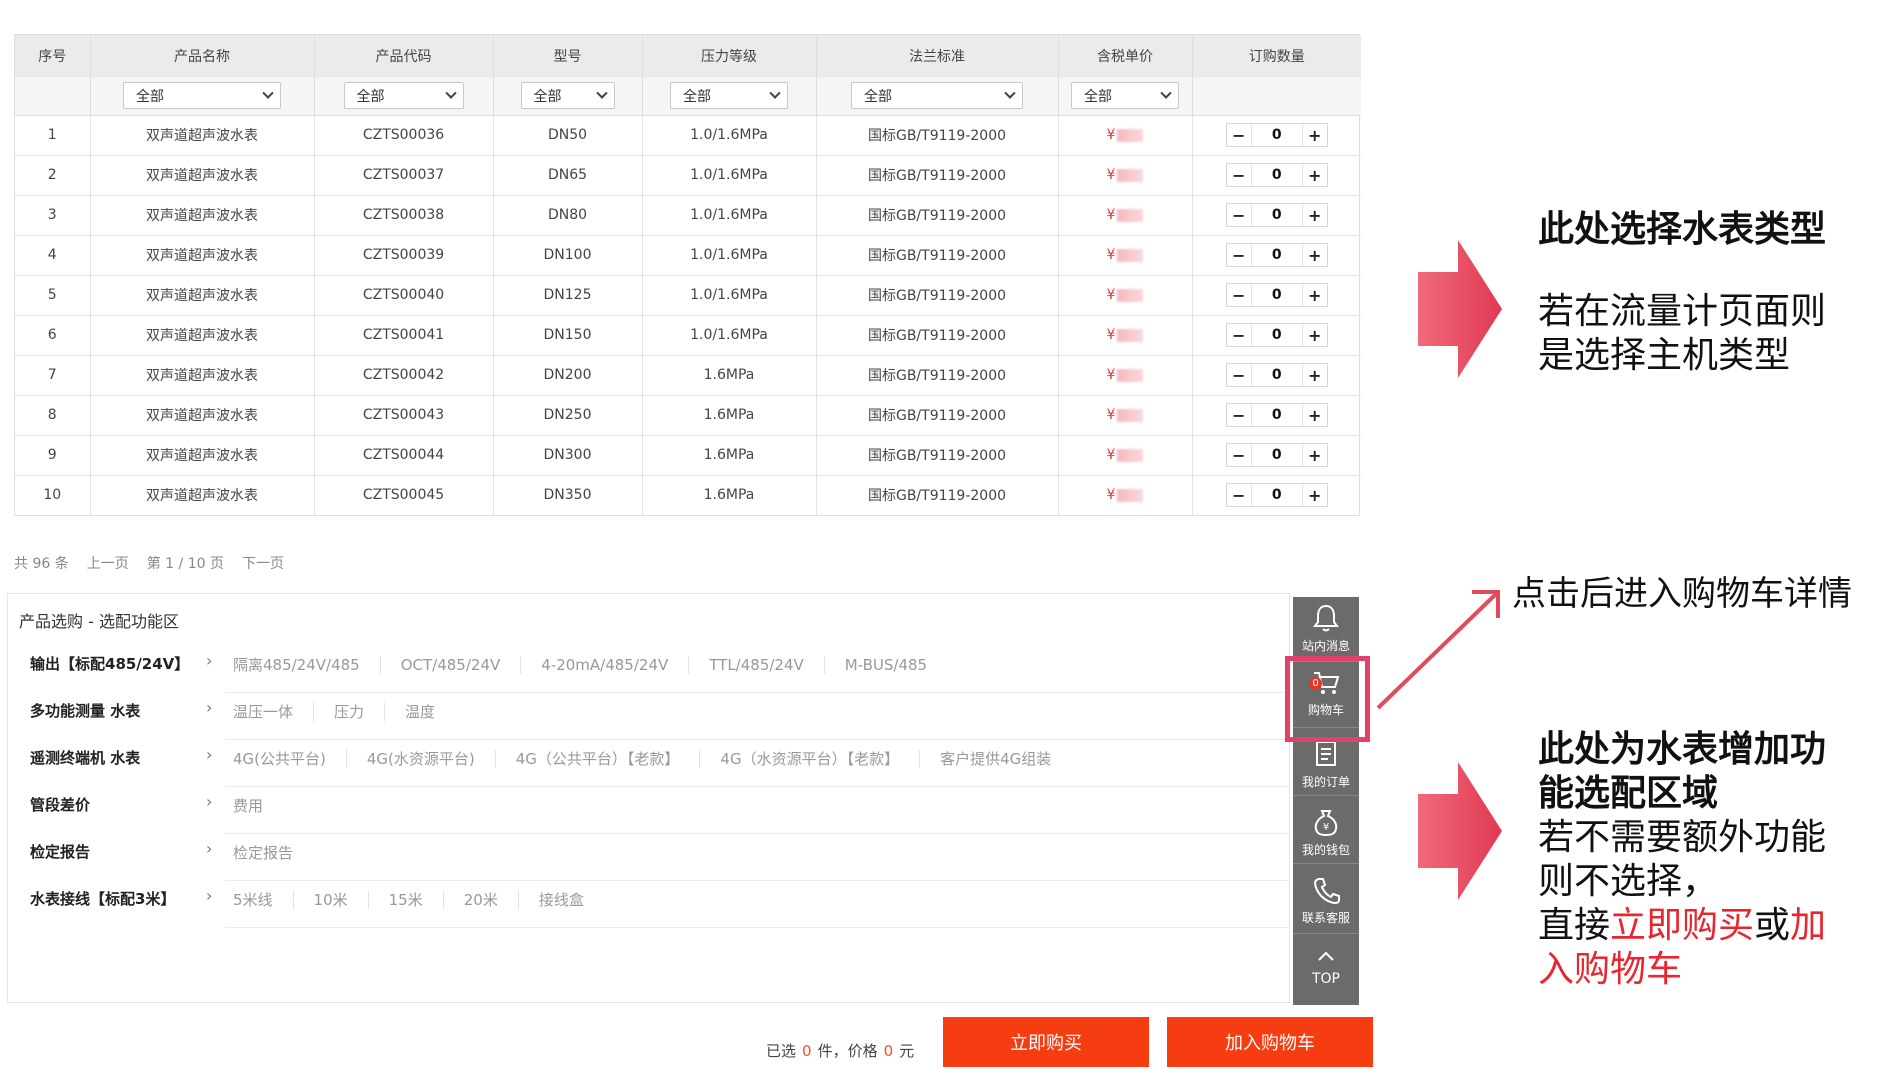 Image resolution: width=1890 pixels, height=1080 pixels. I want to click on option-item: OCT/485/24V, so click(461, 664).